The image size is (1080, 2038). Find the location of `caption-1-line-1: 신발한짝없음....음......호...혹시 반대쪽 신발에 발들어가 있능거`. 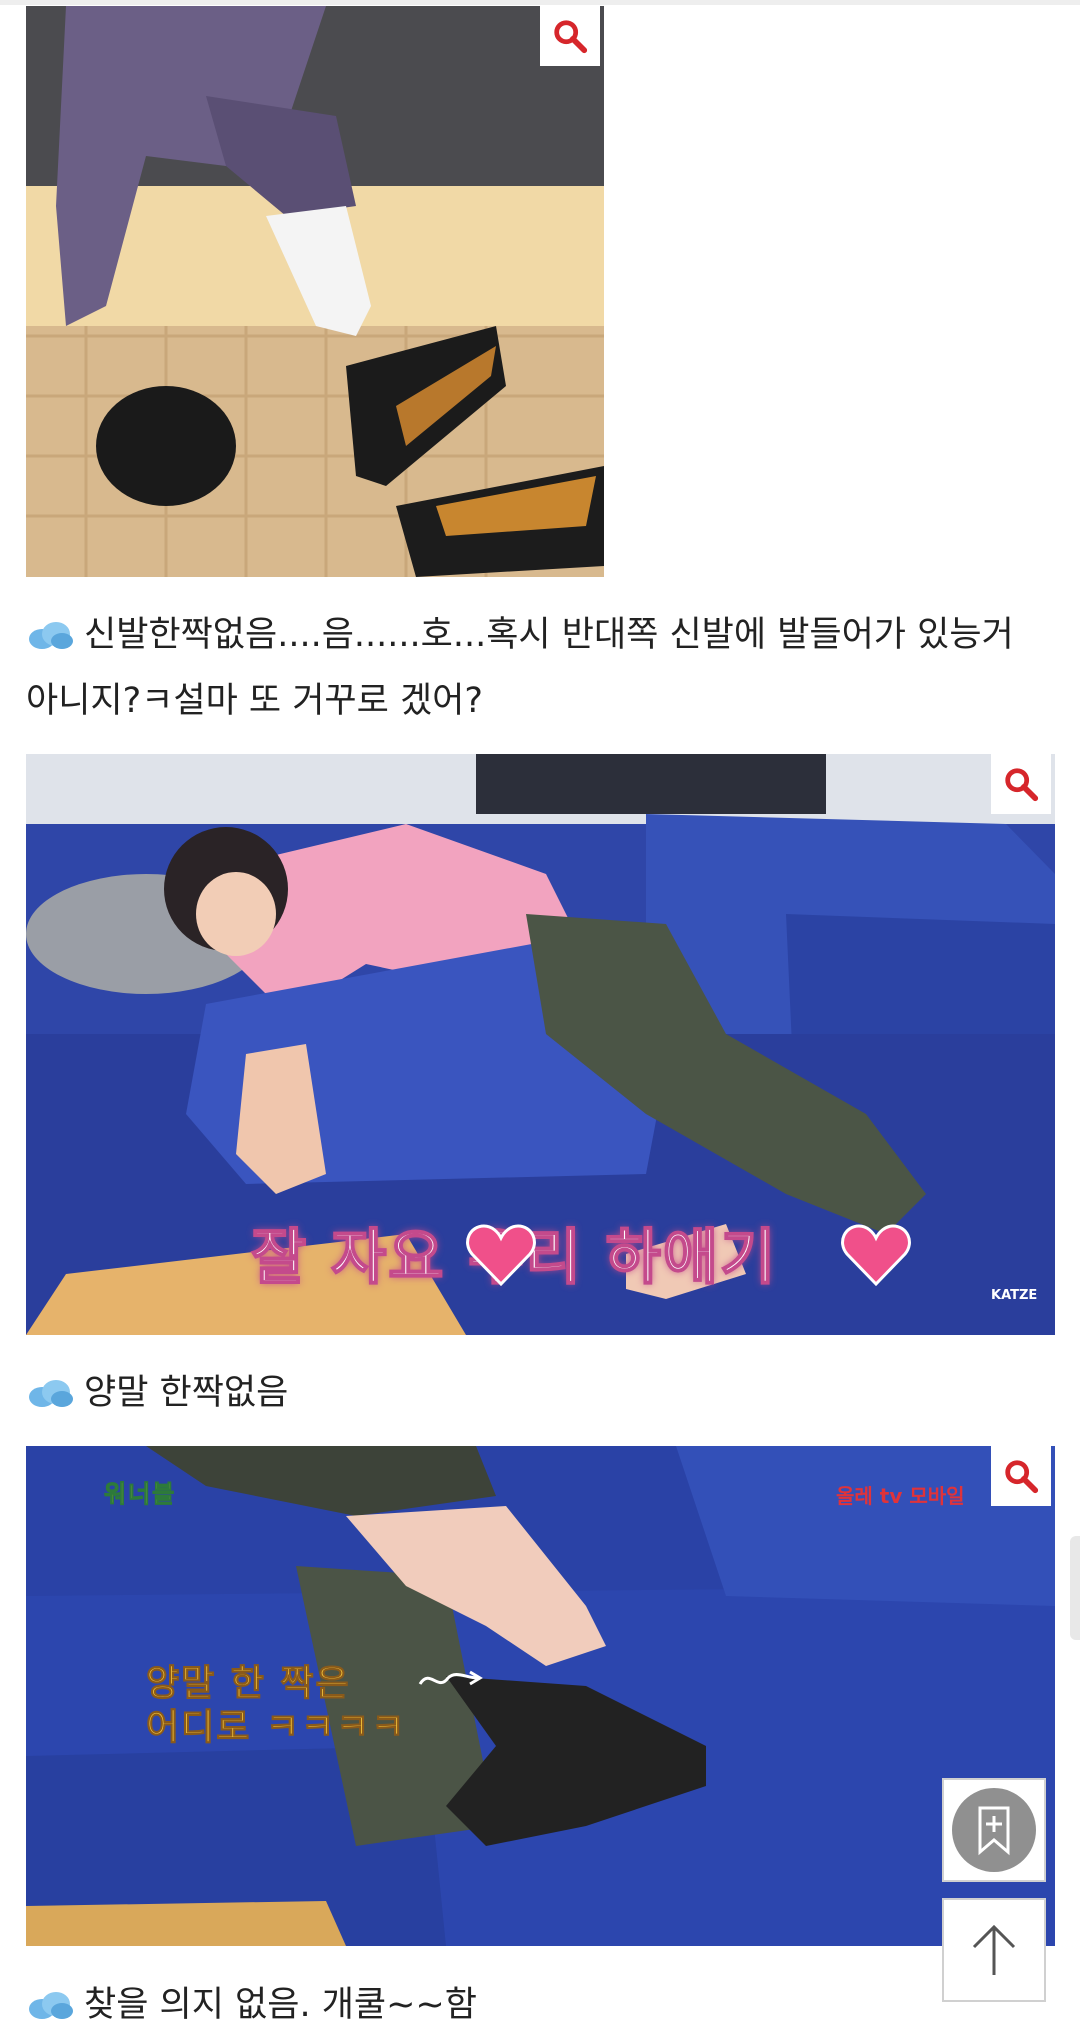

caption-1-line-1: 신발한짝없음....음......호...혹시 반대쪽 신발에 발들어가 있능거 is located at coordinates (549, 635).